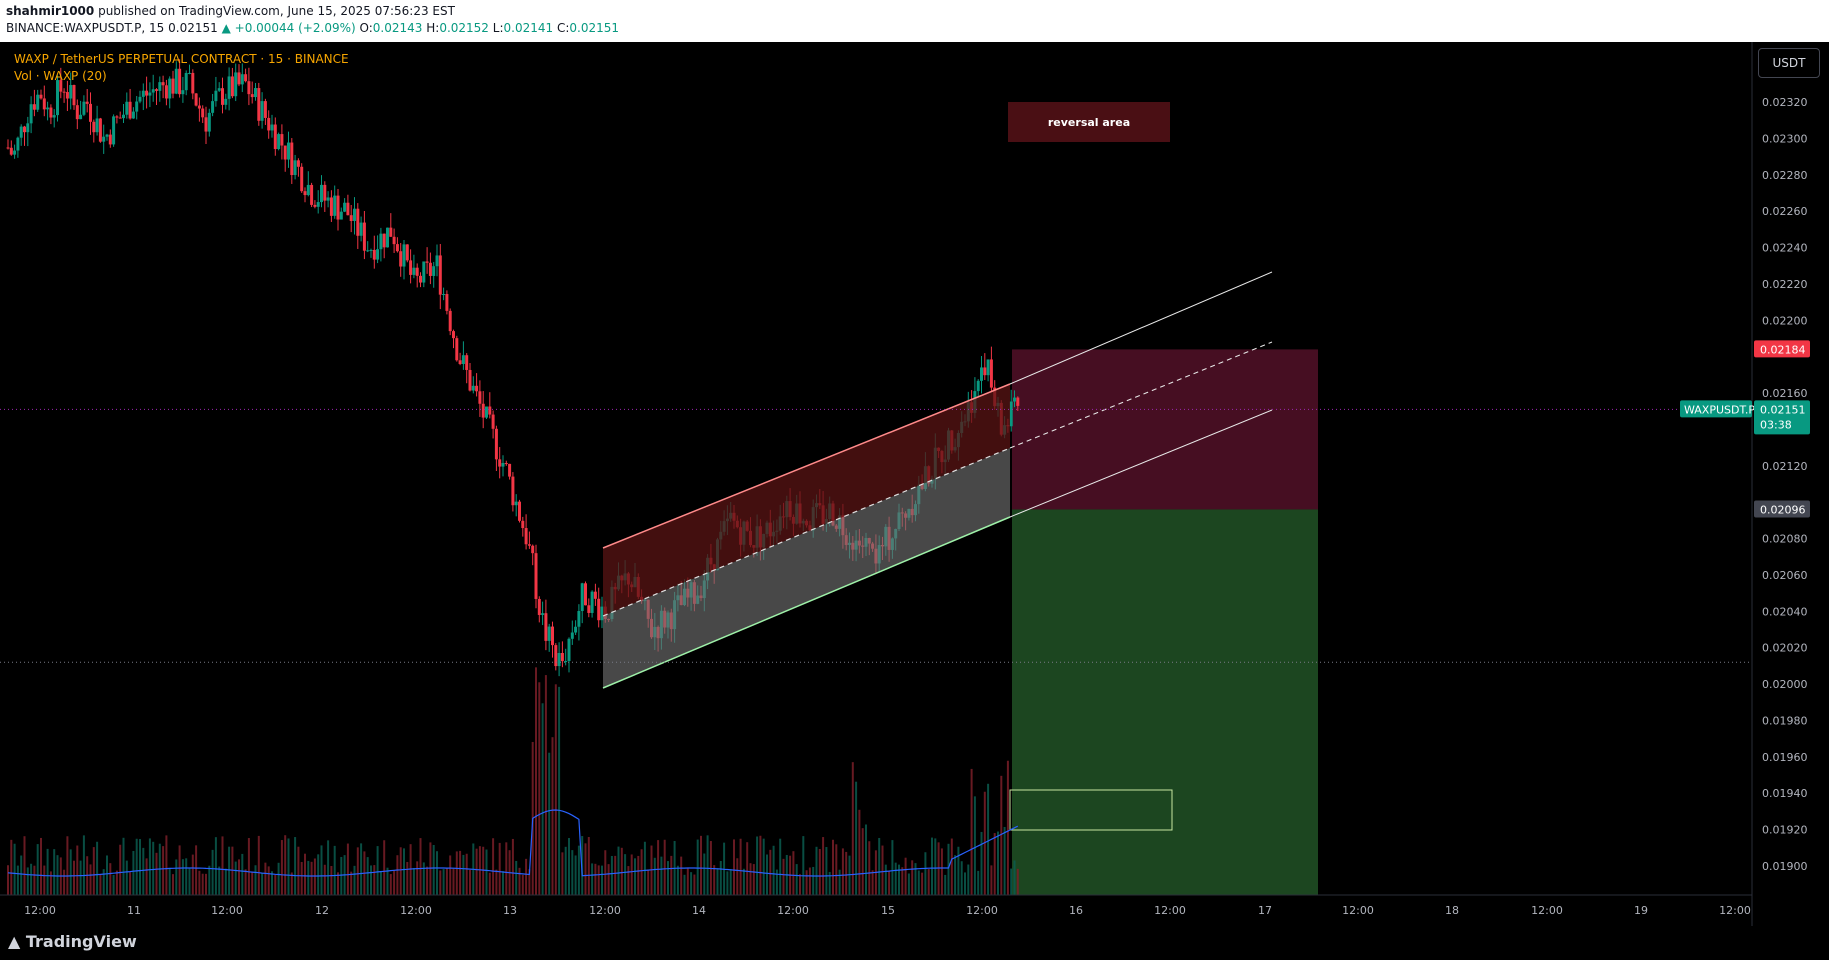 This screenshot has height=960, width=1829. I want to click on y-tick-label: 0.02260, so click(1785, 211).